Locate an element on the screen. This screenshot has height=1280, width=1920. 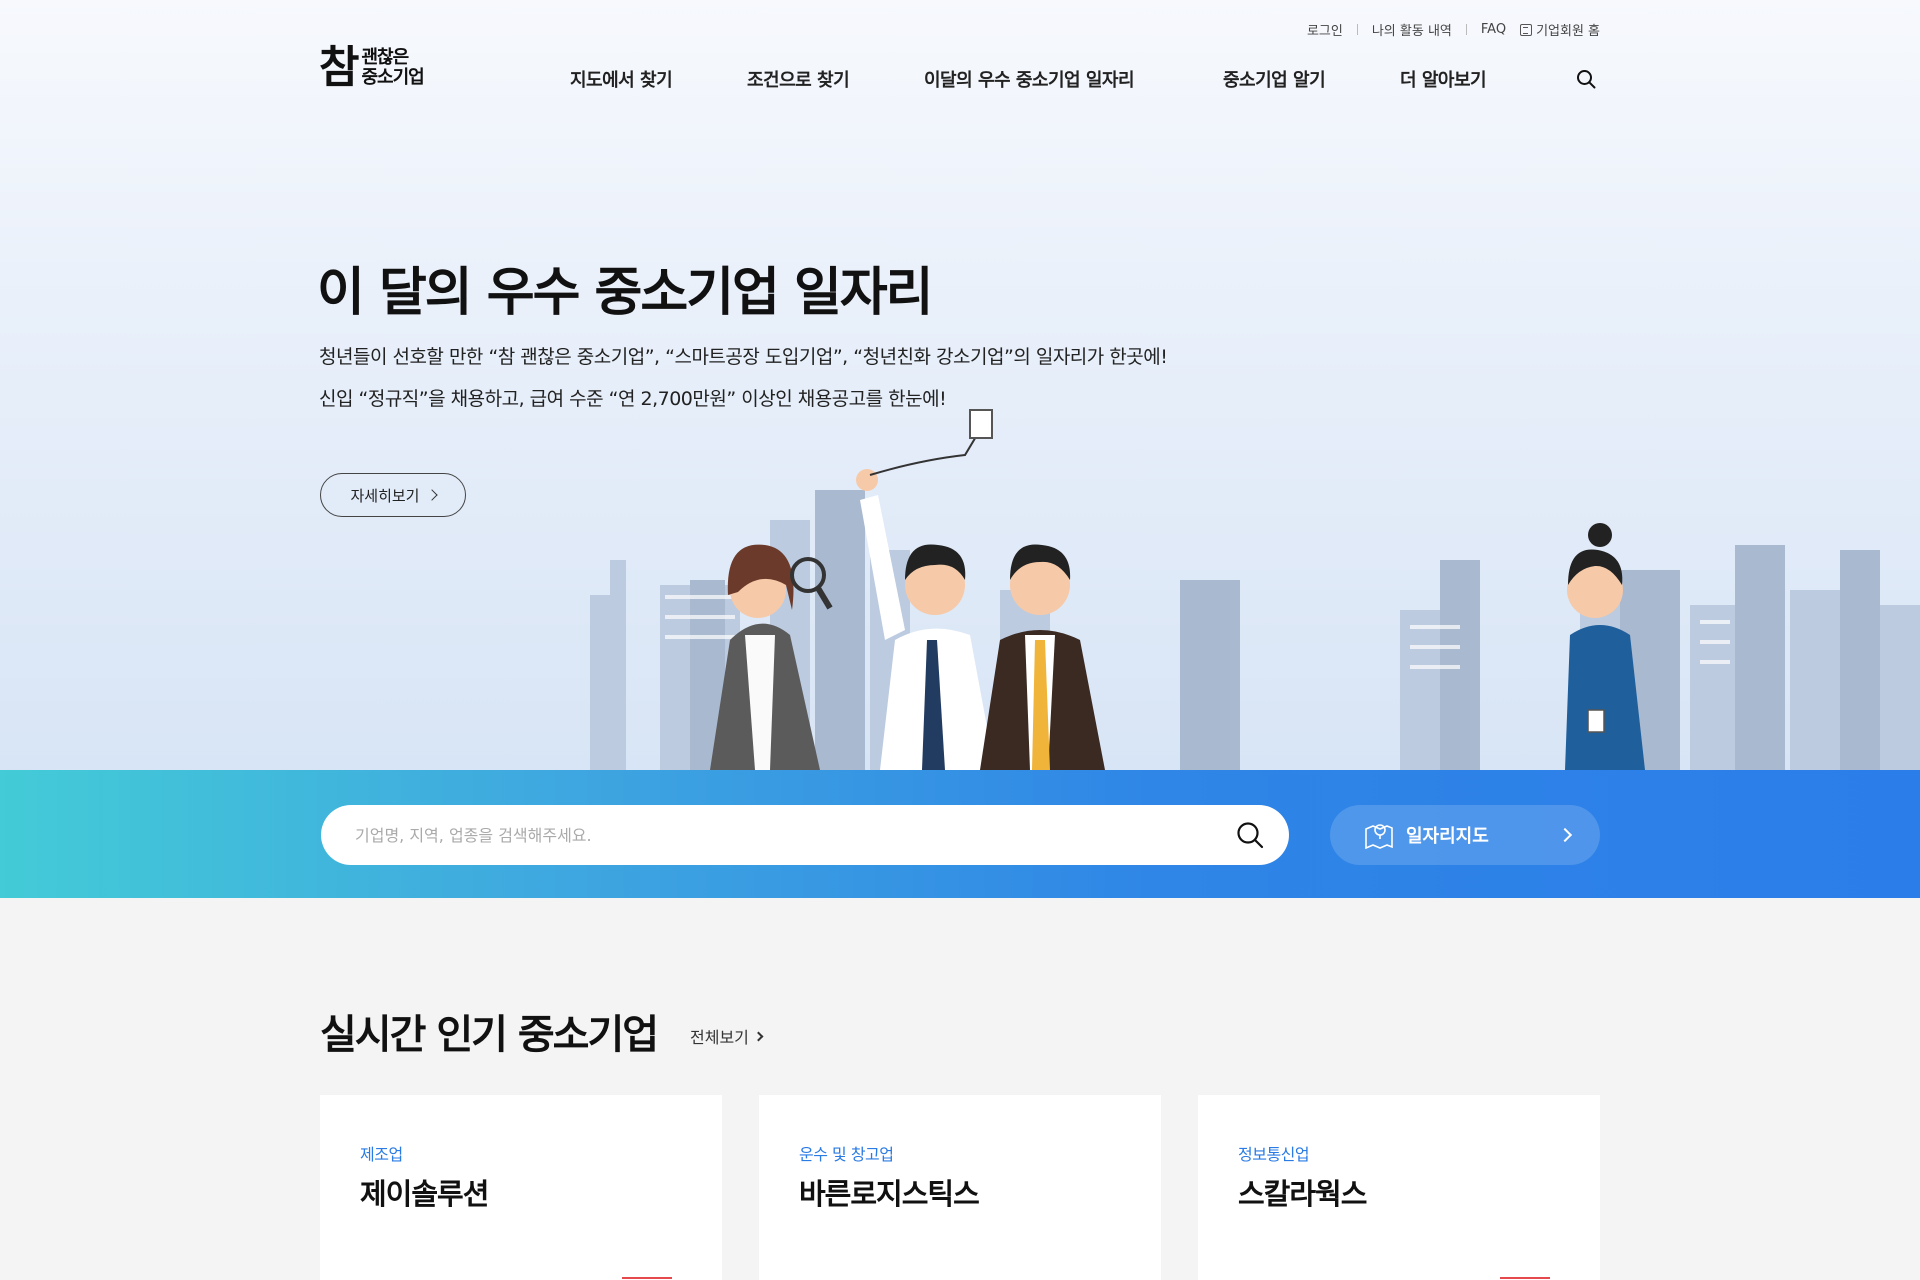
view-all-label: 전체보기 is located at coordinates (719, 1037).